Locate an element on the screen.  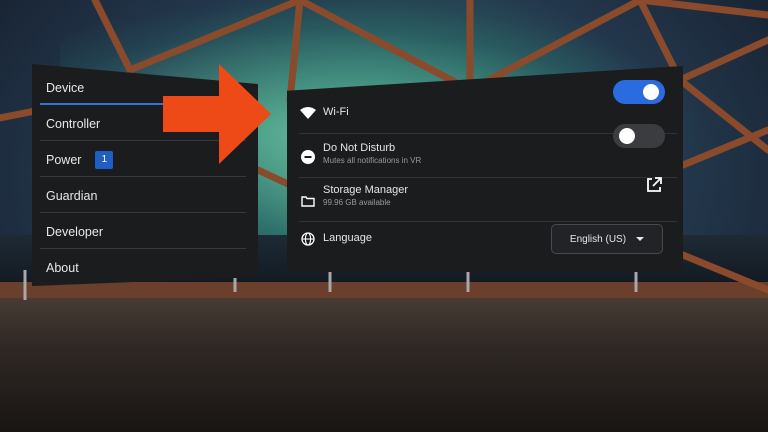
nav-item-label: Developer is located at coordinates (74, 231).